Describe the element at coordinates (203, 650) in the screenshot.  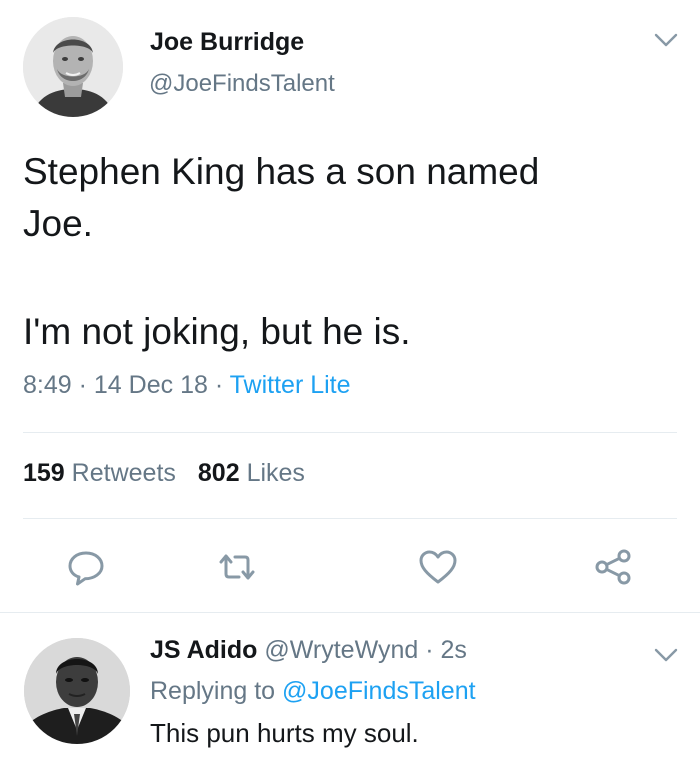
I see `reply-author-name: JS Adido` at that location.